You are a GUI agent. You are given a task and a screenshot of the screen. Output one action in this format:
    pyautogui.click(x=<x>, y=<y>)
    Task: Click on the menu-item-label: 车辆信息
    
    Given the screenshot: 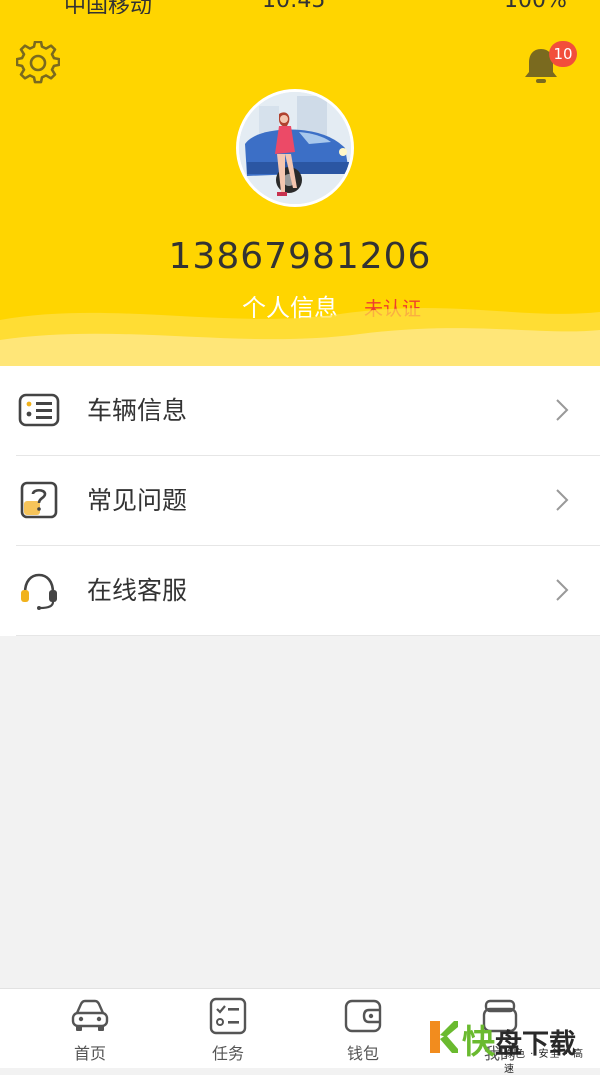 What is the action you would take?
    pyautogui.click(x=137, y=410)
    